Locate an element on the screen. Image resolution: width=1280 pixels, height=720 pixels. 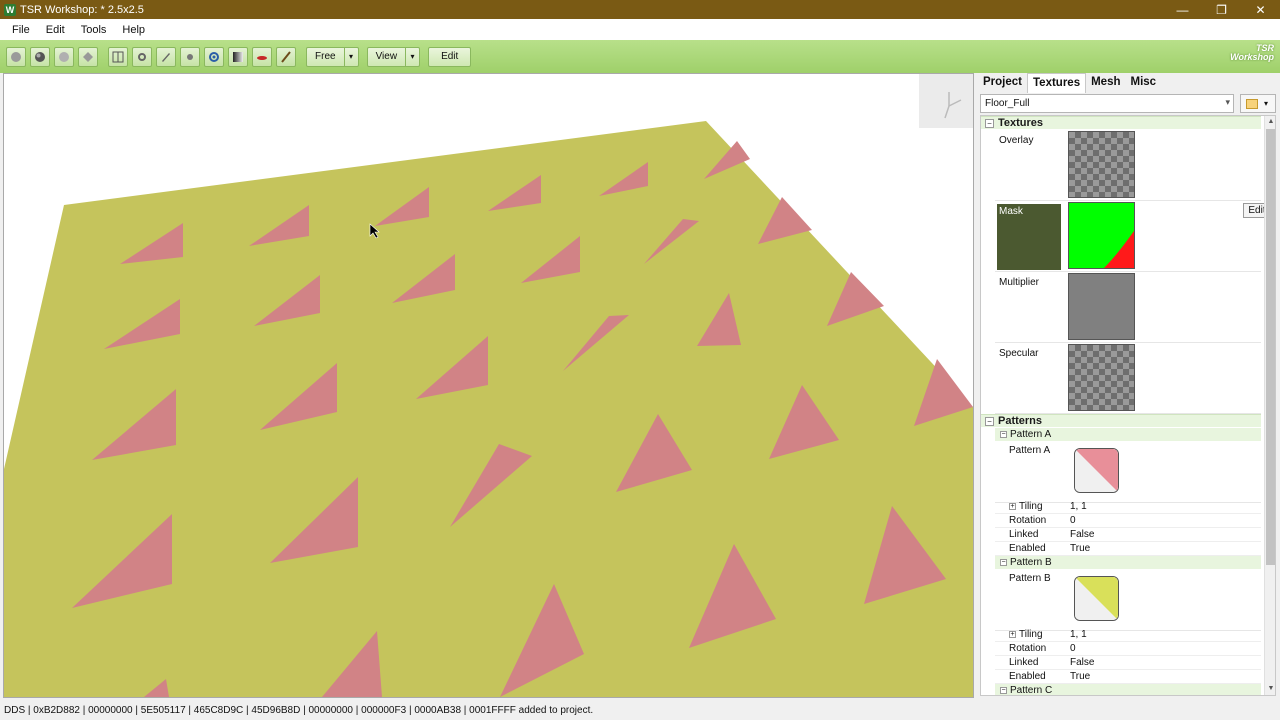
orientation-gizmo is located at coordinates (946, 101).